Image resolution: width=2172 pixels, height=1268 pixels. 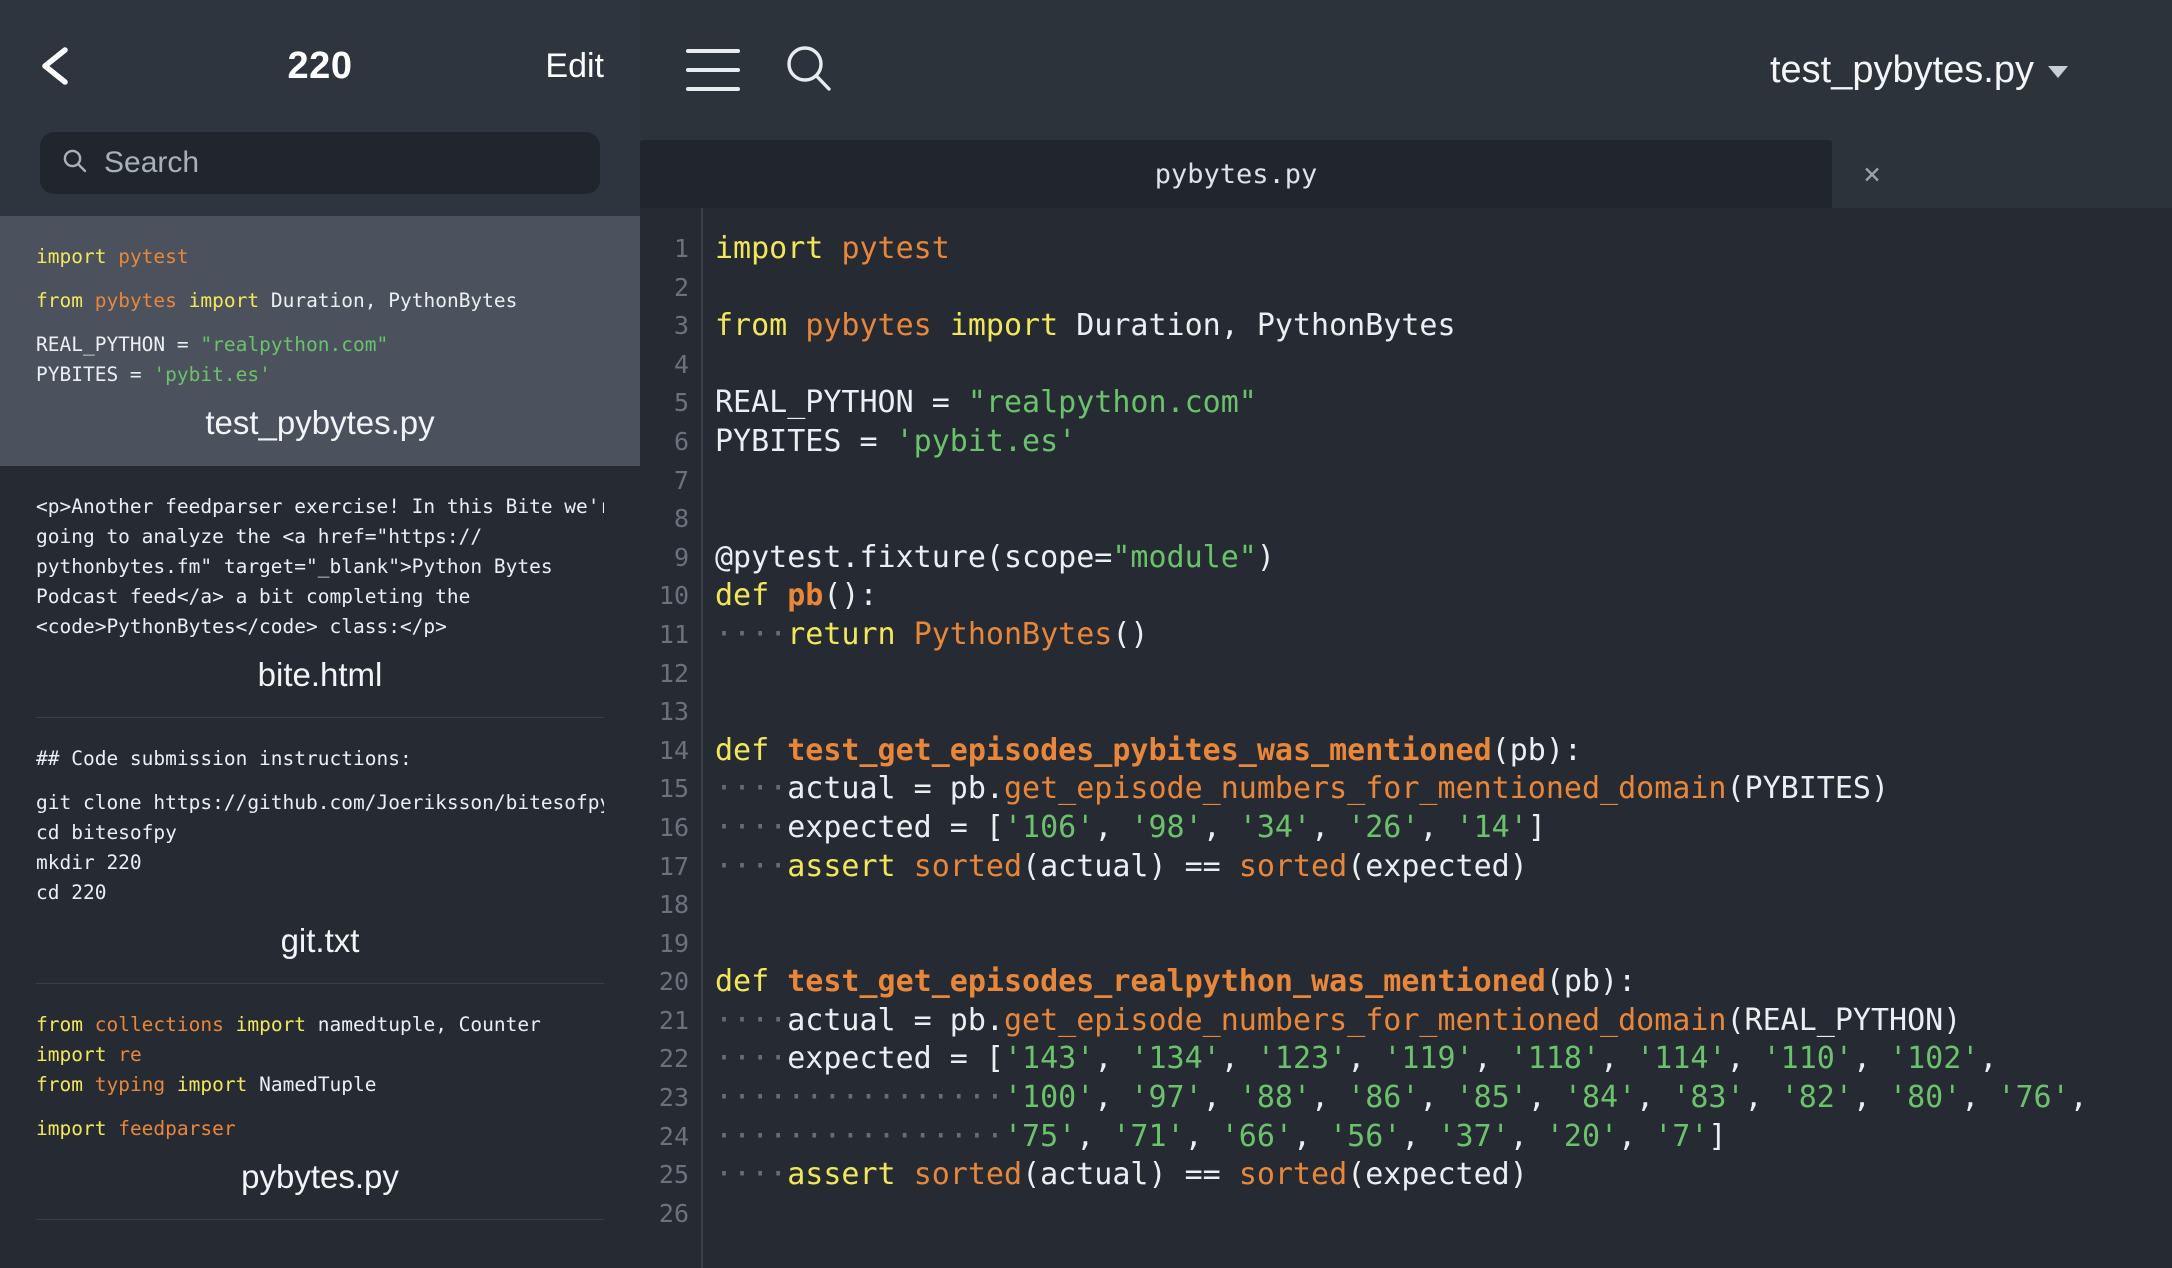 What do you see at coordinates (1049, 1098) in the screenshot?
I see `code-token: '100'` at bounding box center [1049, 1098].